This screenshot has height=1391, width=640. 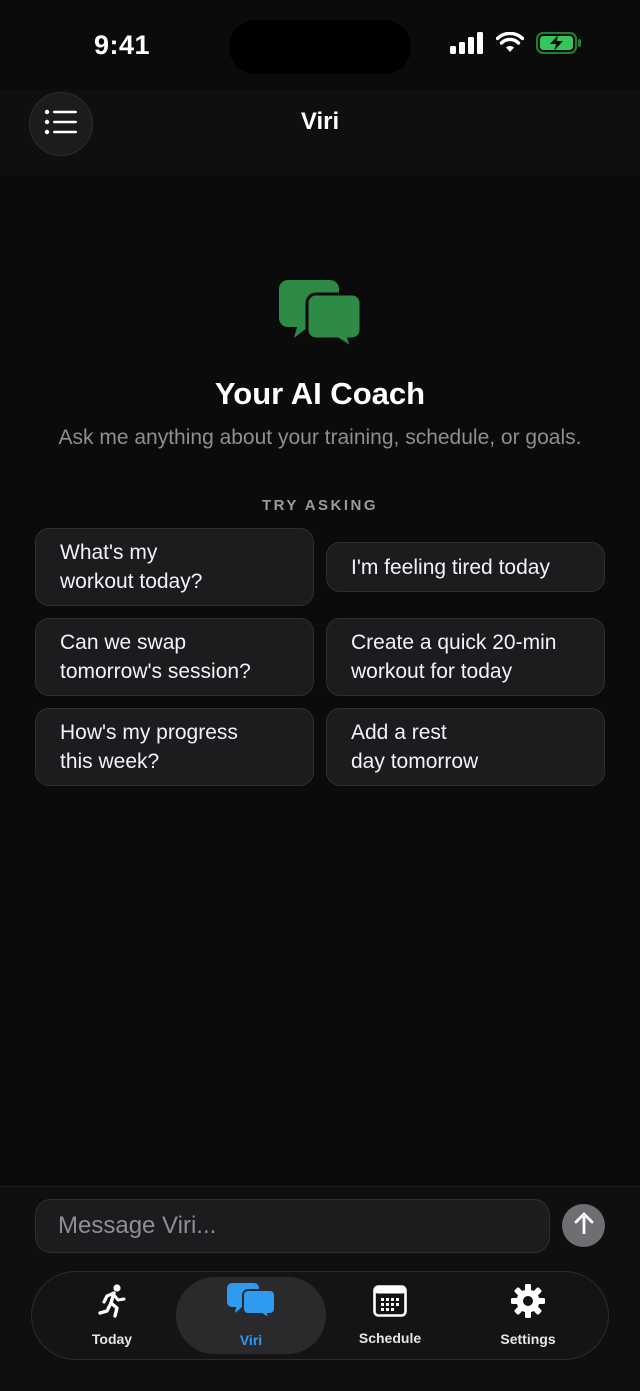 I want to click on status-icons, so click(x=516, y=43).